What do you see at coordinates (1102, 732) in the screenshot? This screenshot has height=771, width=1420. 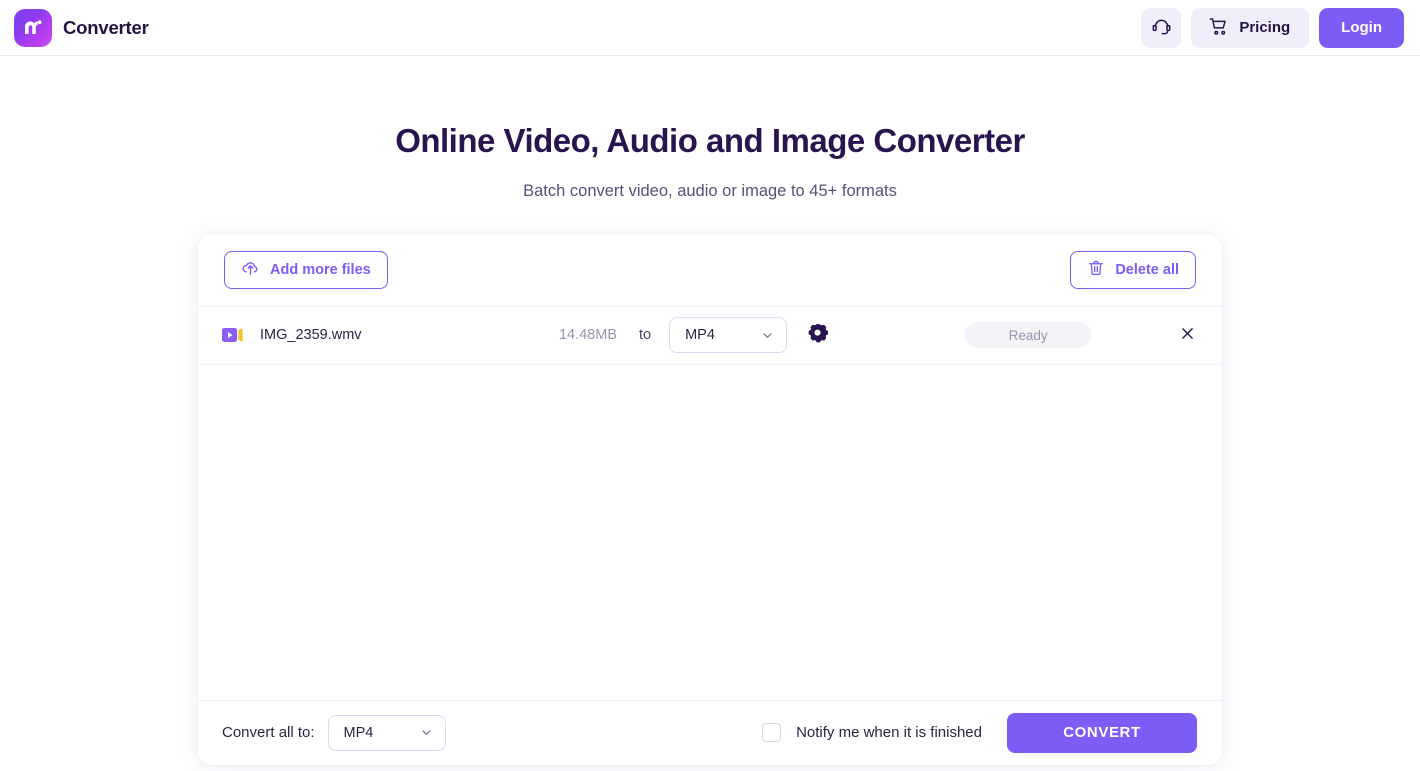 I see `convert-button: CONVERT` at bounding box center [1102, 732].